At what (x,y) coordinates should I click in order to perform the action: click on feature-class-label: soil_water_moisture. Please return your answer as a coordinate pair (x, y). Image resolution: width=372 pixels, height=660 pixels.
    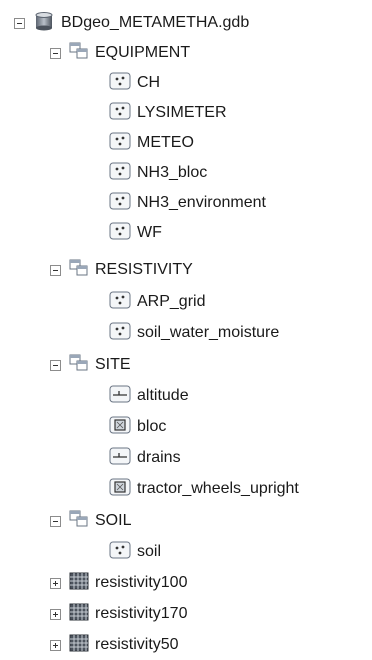
    Looking at the image, I should click on (208, 332).